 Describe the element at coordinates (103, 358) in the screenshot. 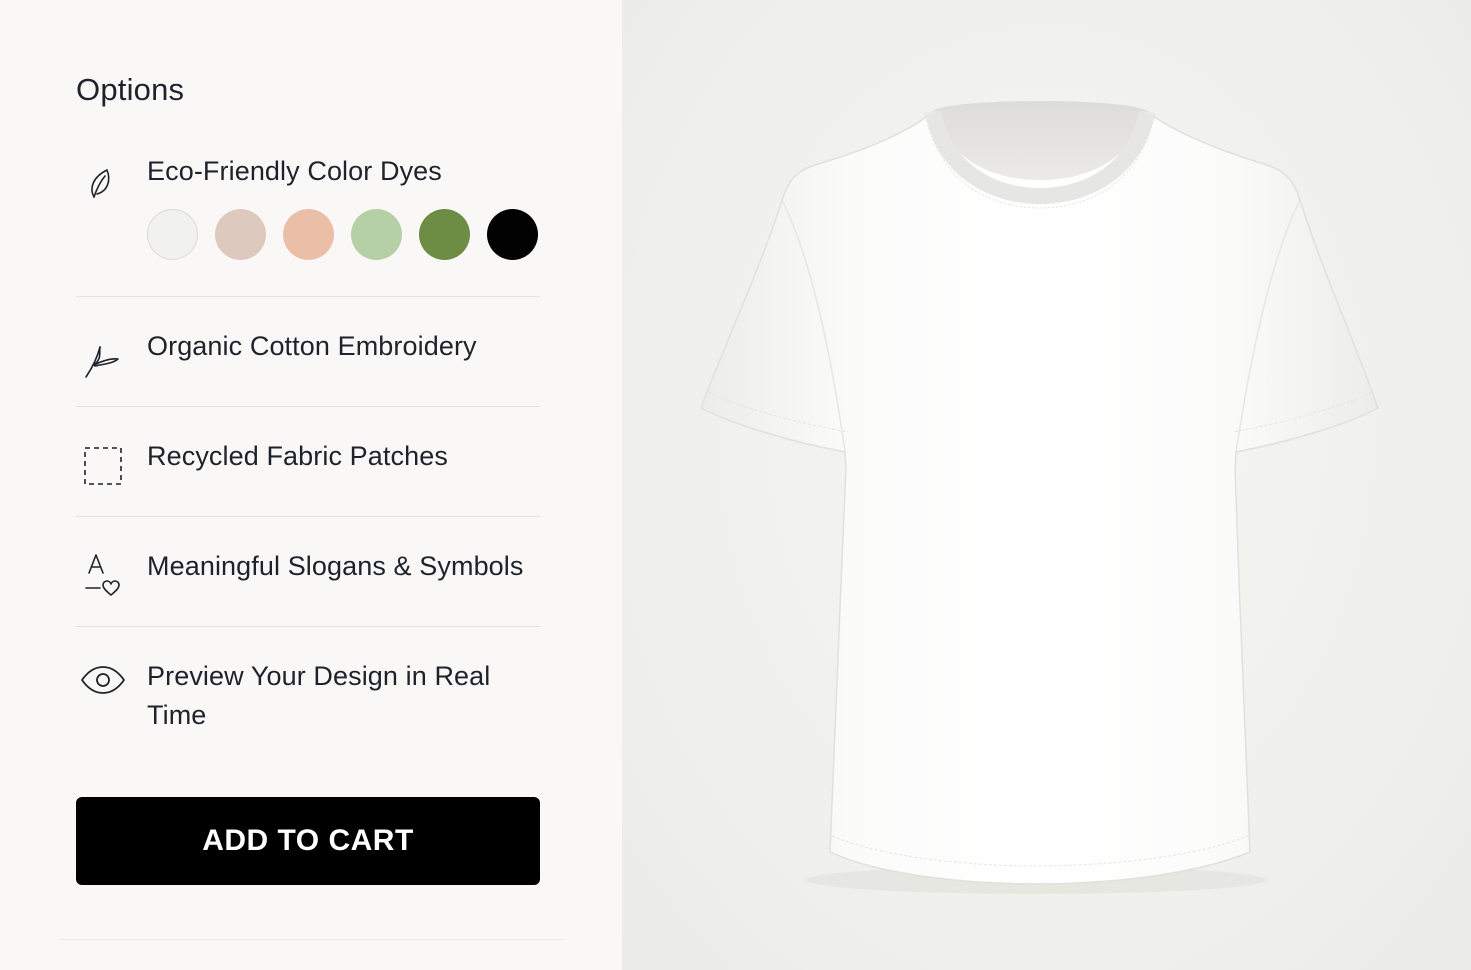

I see `embroidery-needle-icon` at that location.